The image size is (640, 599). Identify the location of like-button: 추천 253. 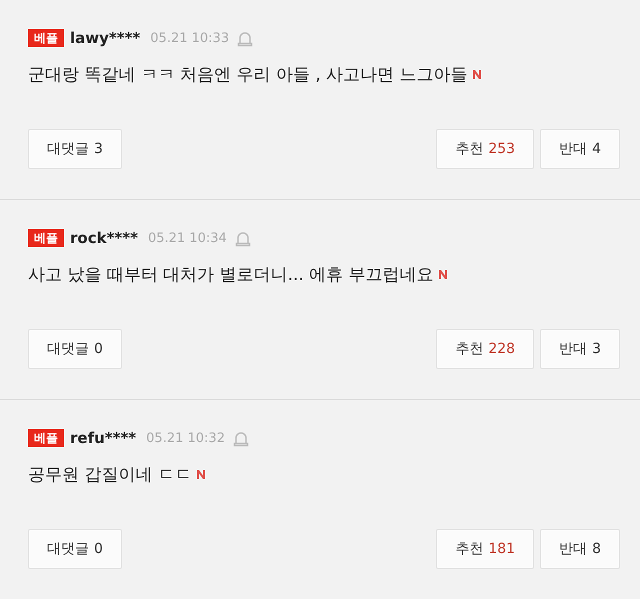
(485, 149).